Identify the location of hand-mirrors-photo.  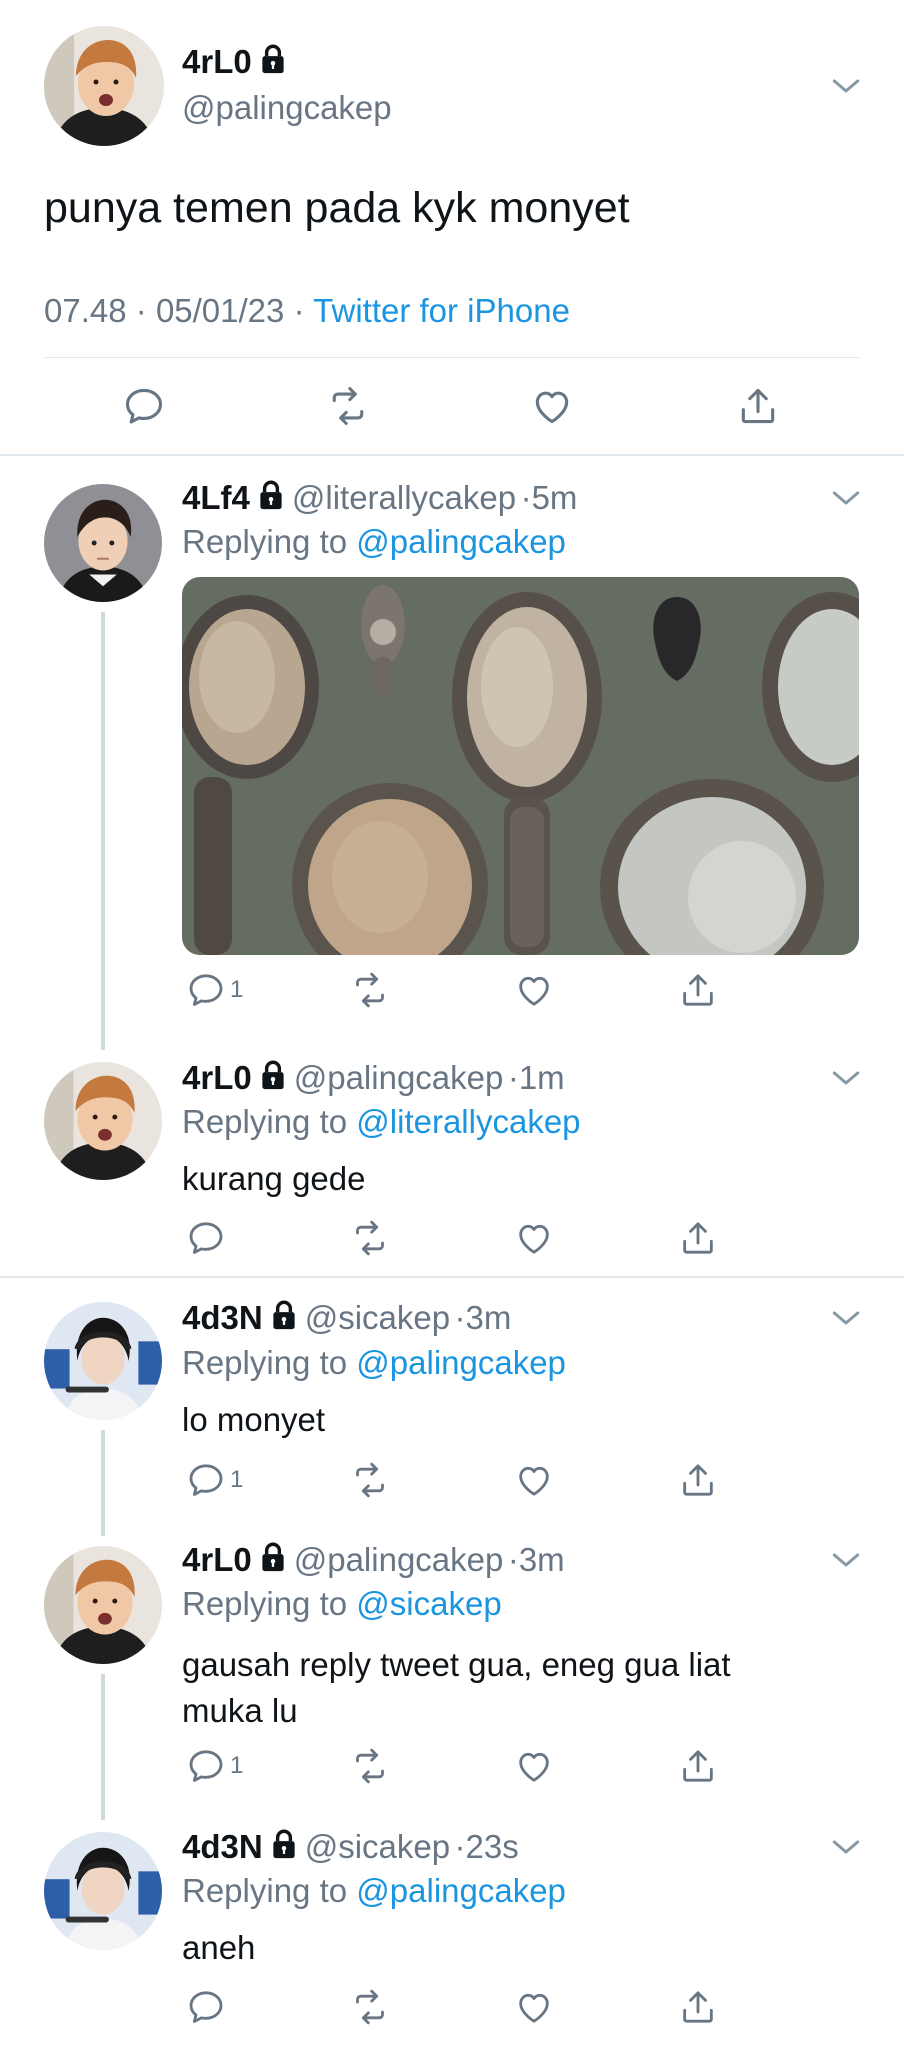
(520, 766).